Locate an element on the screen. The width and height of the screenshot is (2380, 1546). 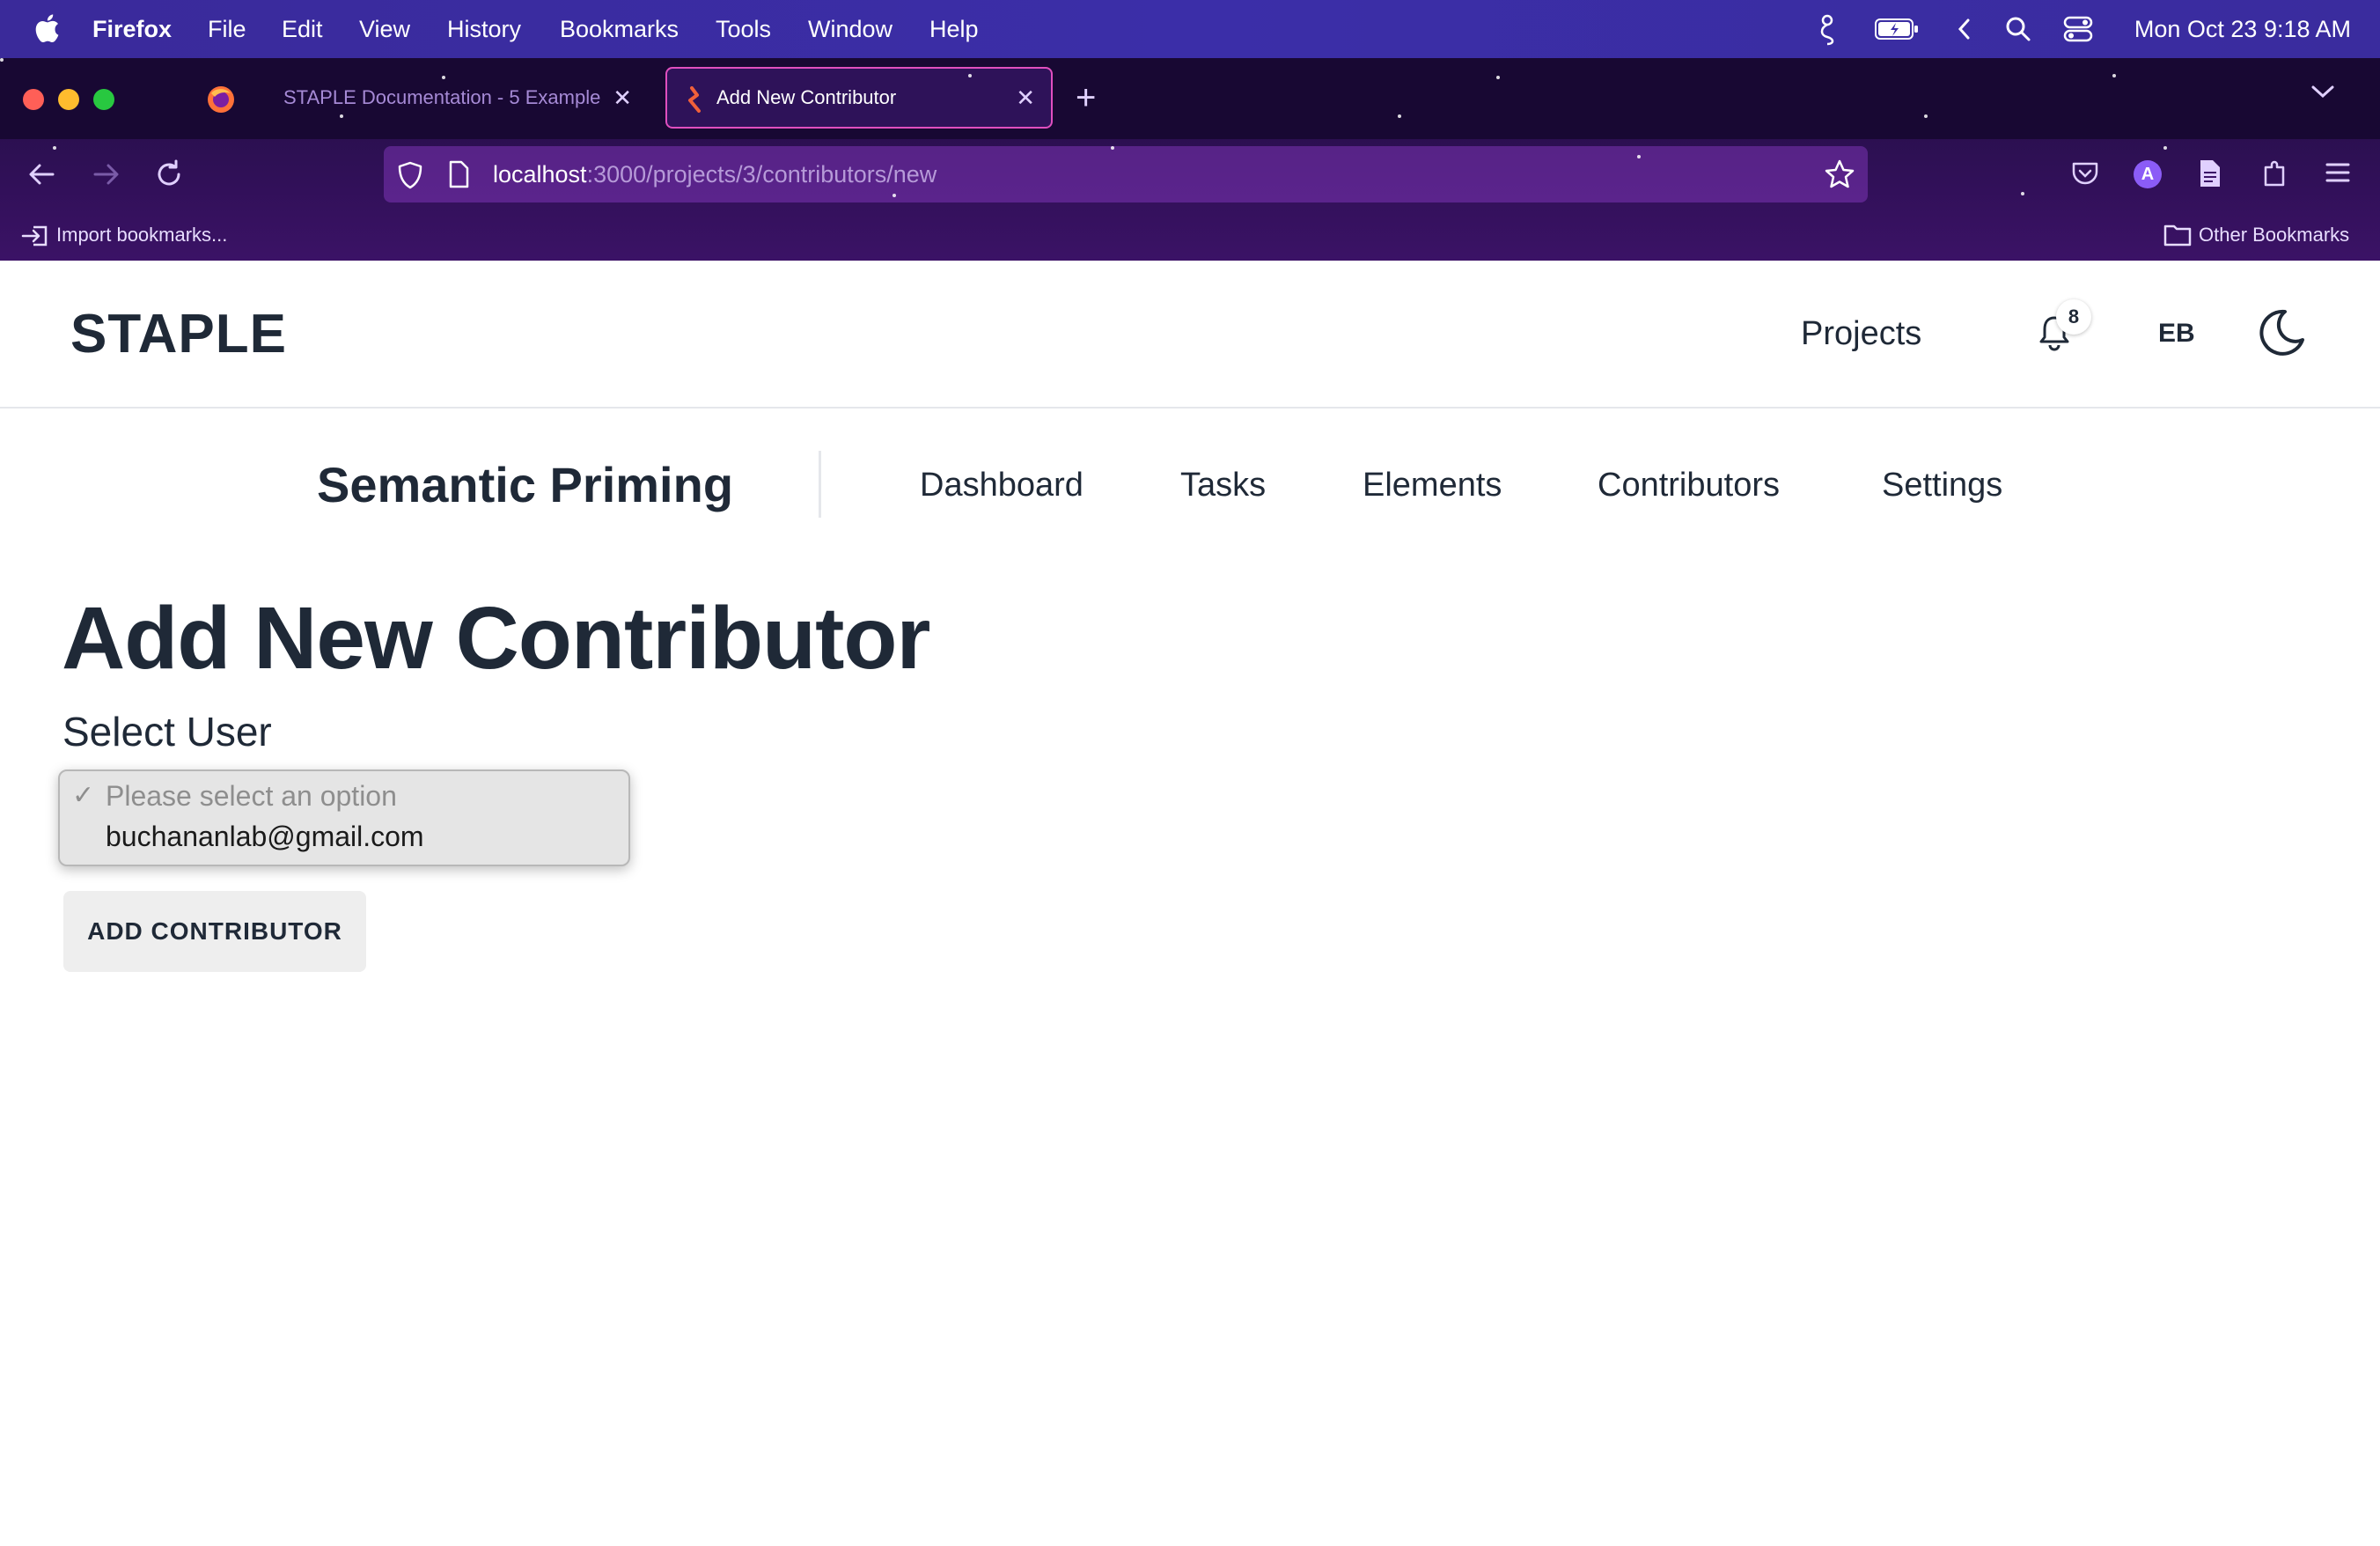
chevron-left-icon is located at coordinates (1964, 29).